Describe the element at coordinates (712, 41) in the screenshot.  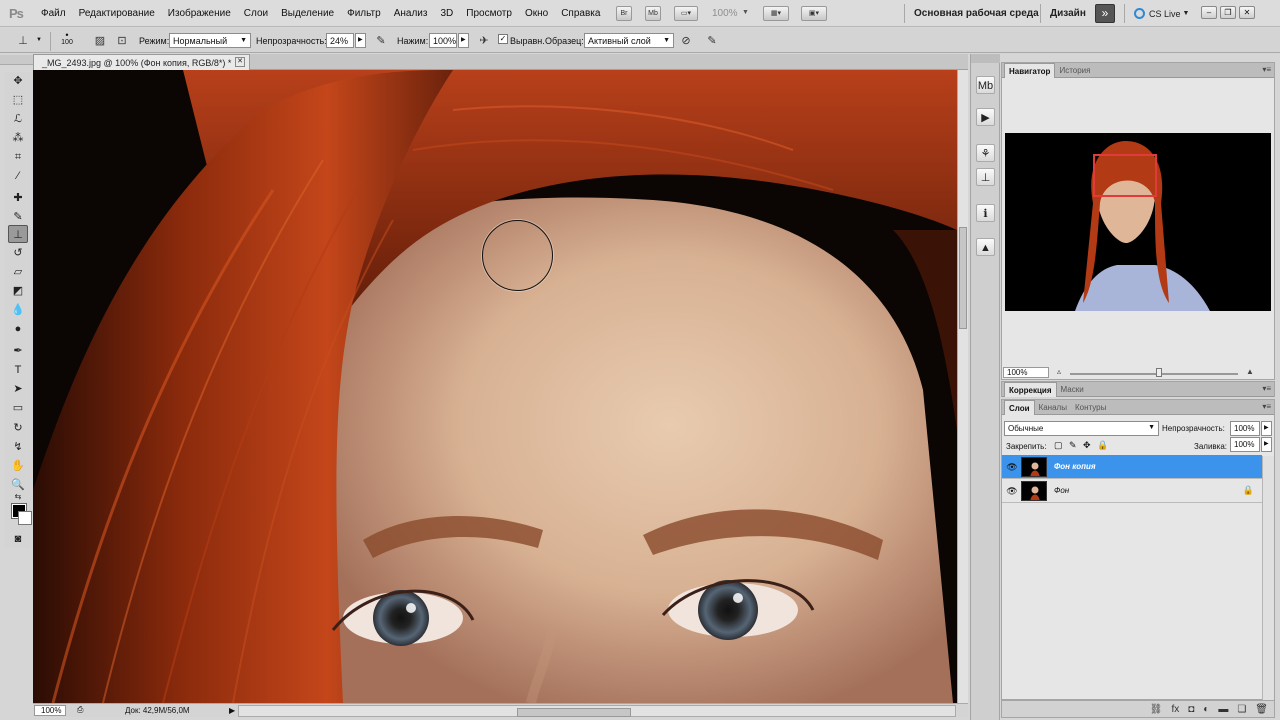
I see `pressure-size-icon: ✎` at that location.